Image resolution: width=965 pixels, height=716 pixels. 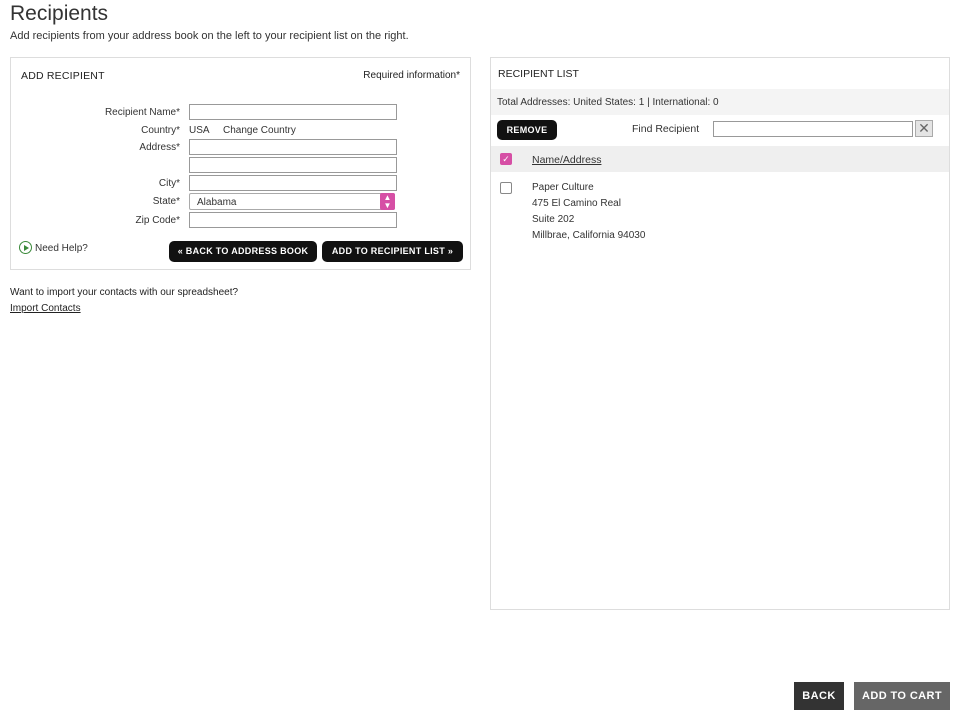 What do you see at coordinates (819, 696) in the screenshot?
I see `back-button: BACK` at bounding box center [819, 696].